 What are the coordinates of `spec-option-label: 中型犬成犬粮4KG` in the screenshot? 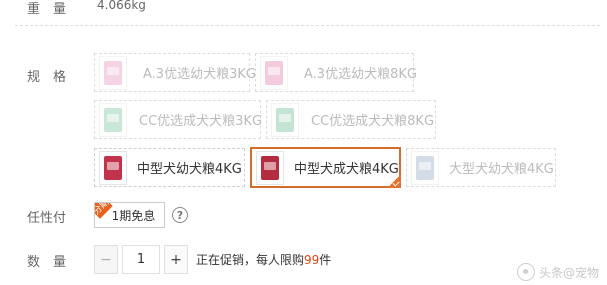 It's located at (346, 169).